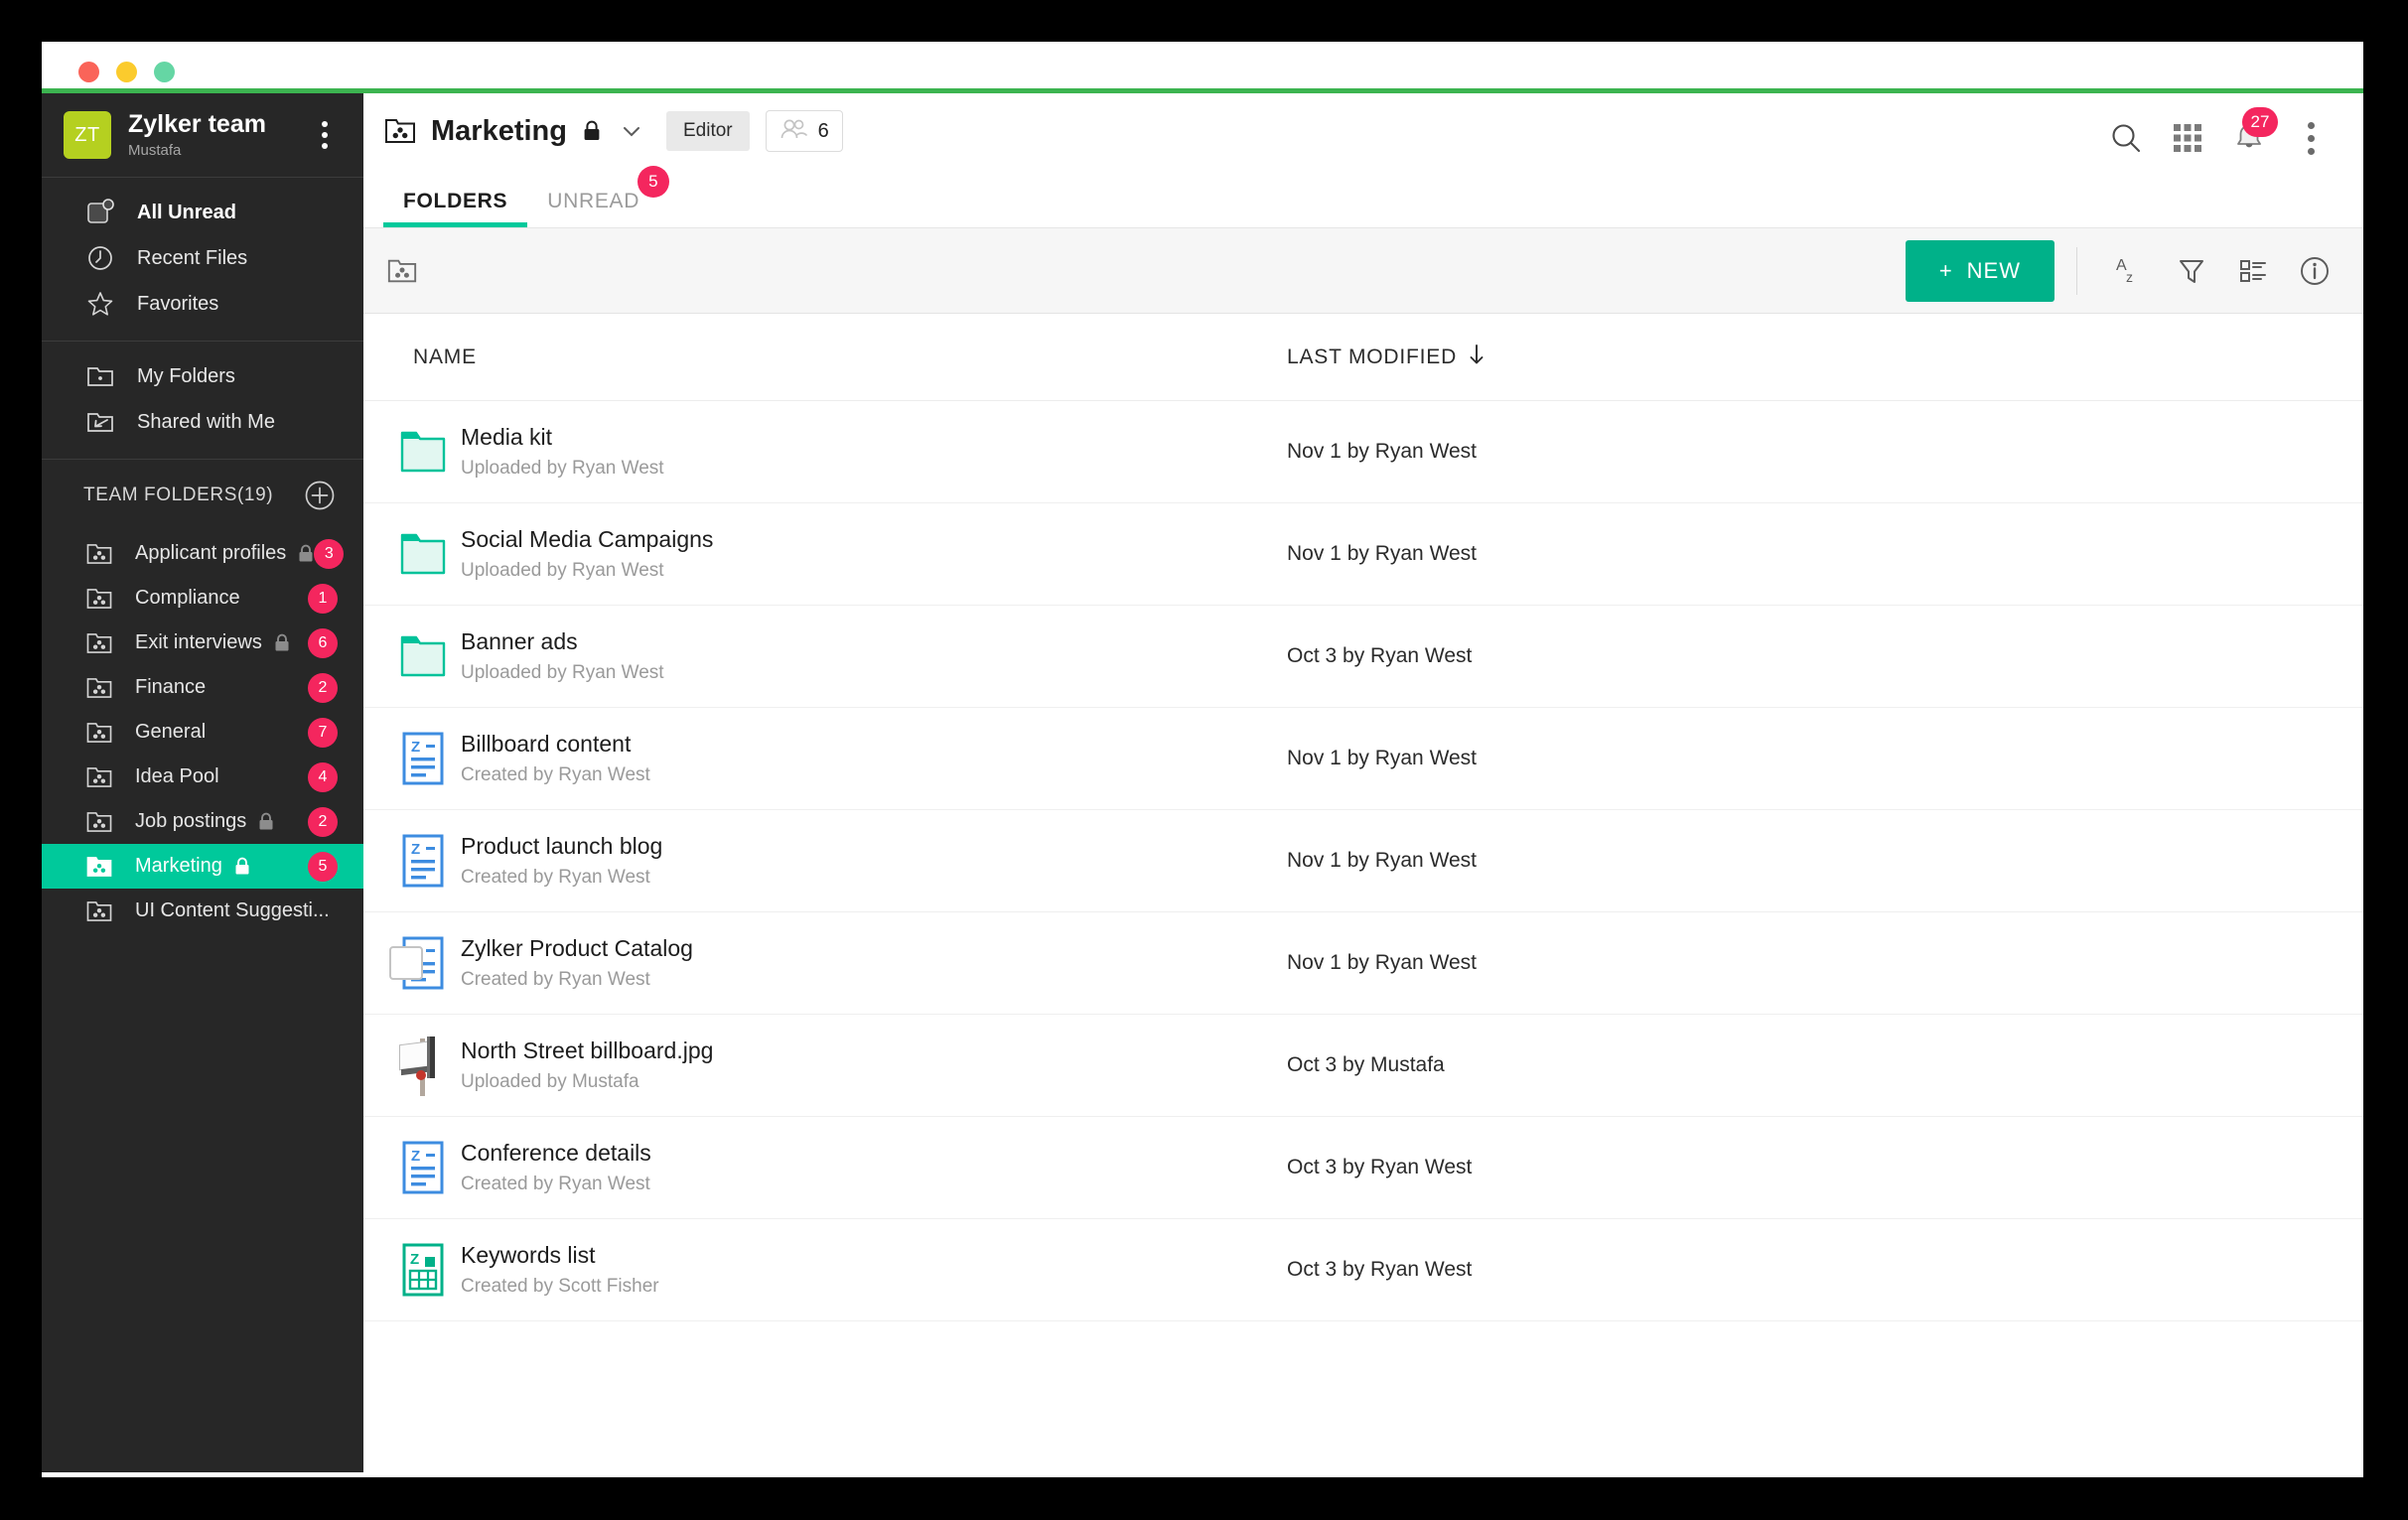  What do you see at coordinates (445, 356) in the screenshot?
I see `column-label: NAME` at bounding box center [445, 356].